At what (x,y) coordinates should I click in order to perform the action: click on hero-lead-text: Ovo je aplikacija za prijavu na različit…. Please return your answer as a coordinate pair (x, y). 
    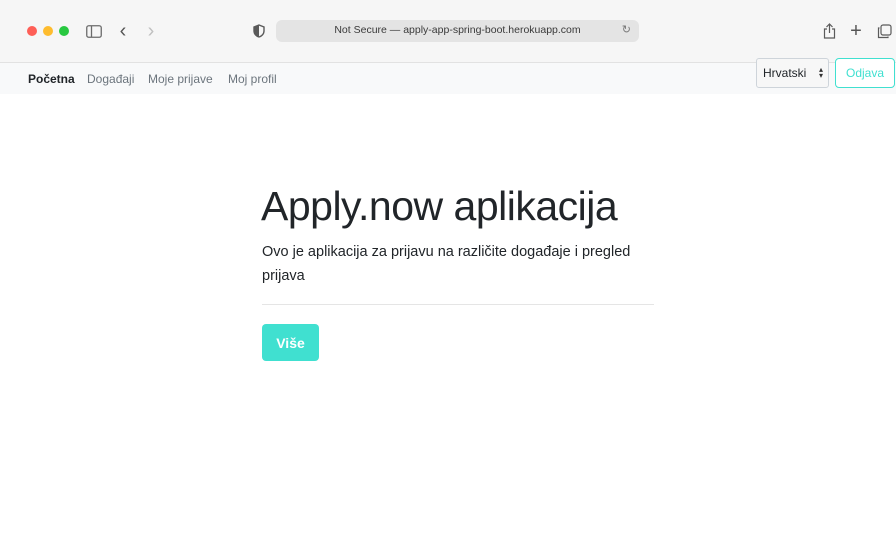
    Looking at the image, I should click on (446, 264).